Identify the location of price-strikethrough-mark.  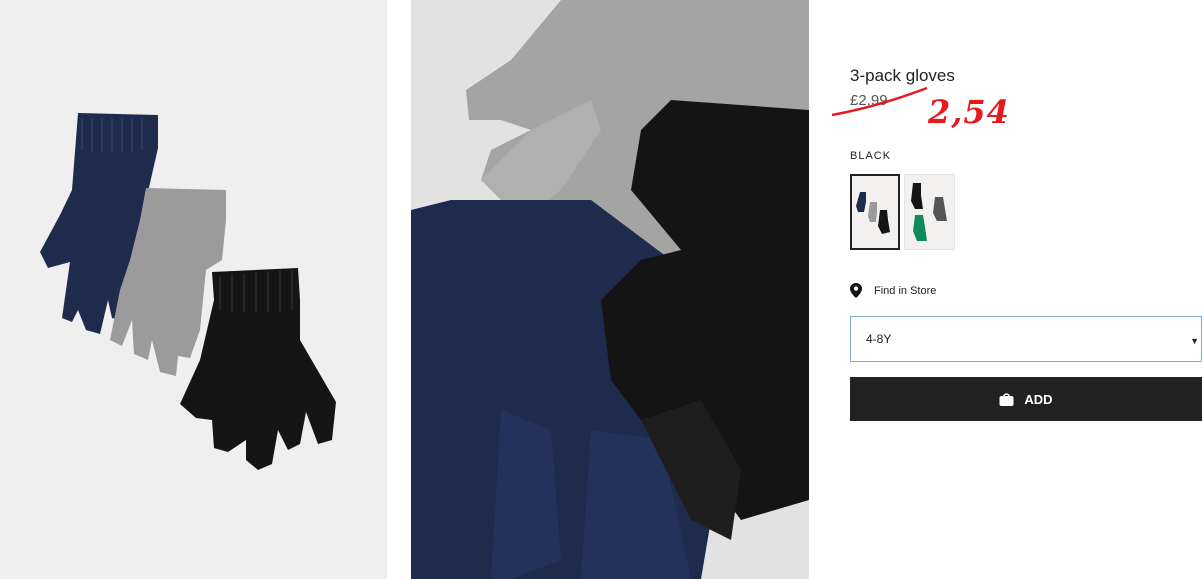
(879, 101).